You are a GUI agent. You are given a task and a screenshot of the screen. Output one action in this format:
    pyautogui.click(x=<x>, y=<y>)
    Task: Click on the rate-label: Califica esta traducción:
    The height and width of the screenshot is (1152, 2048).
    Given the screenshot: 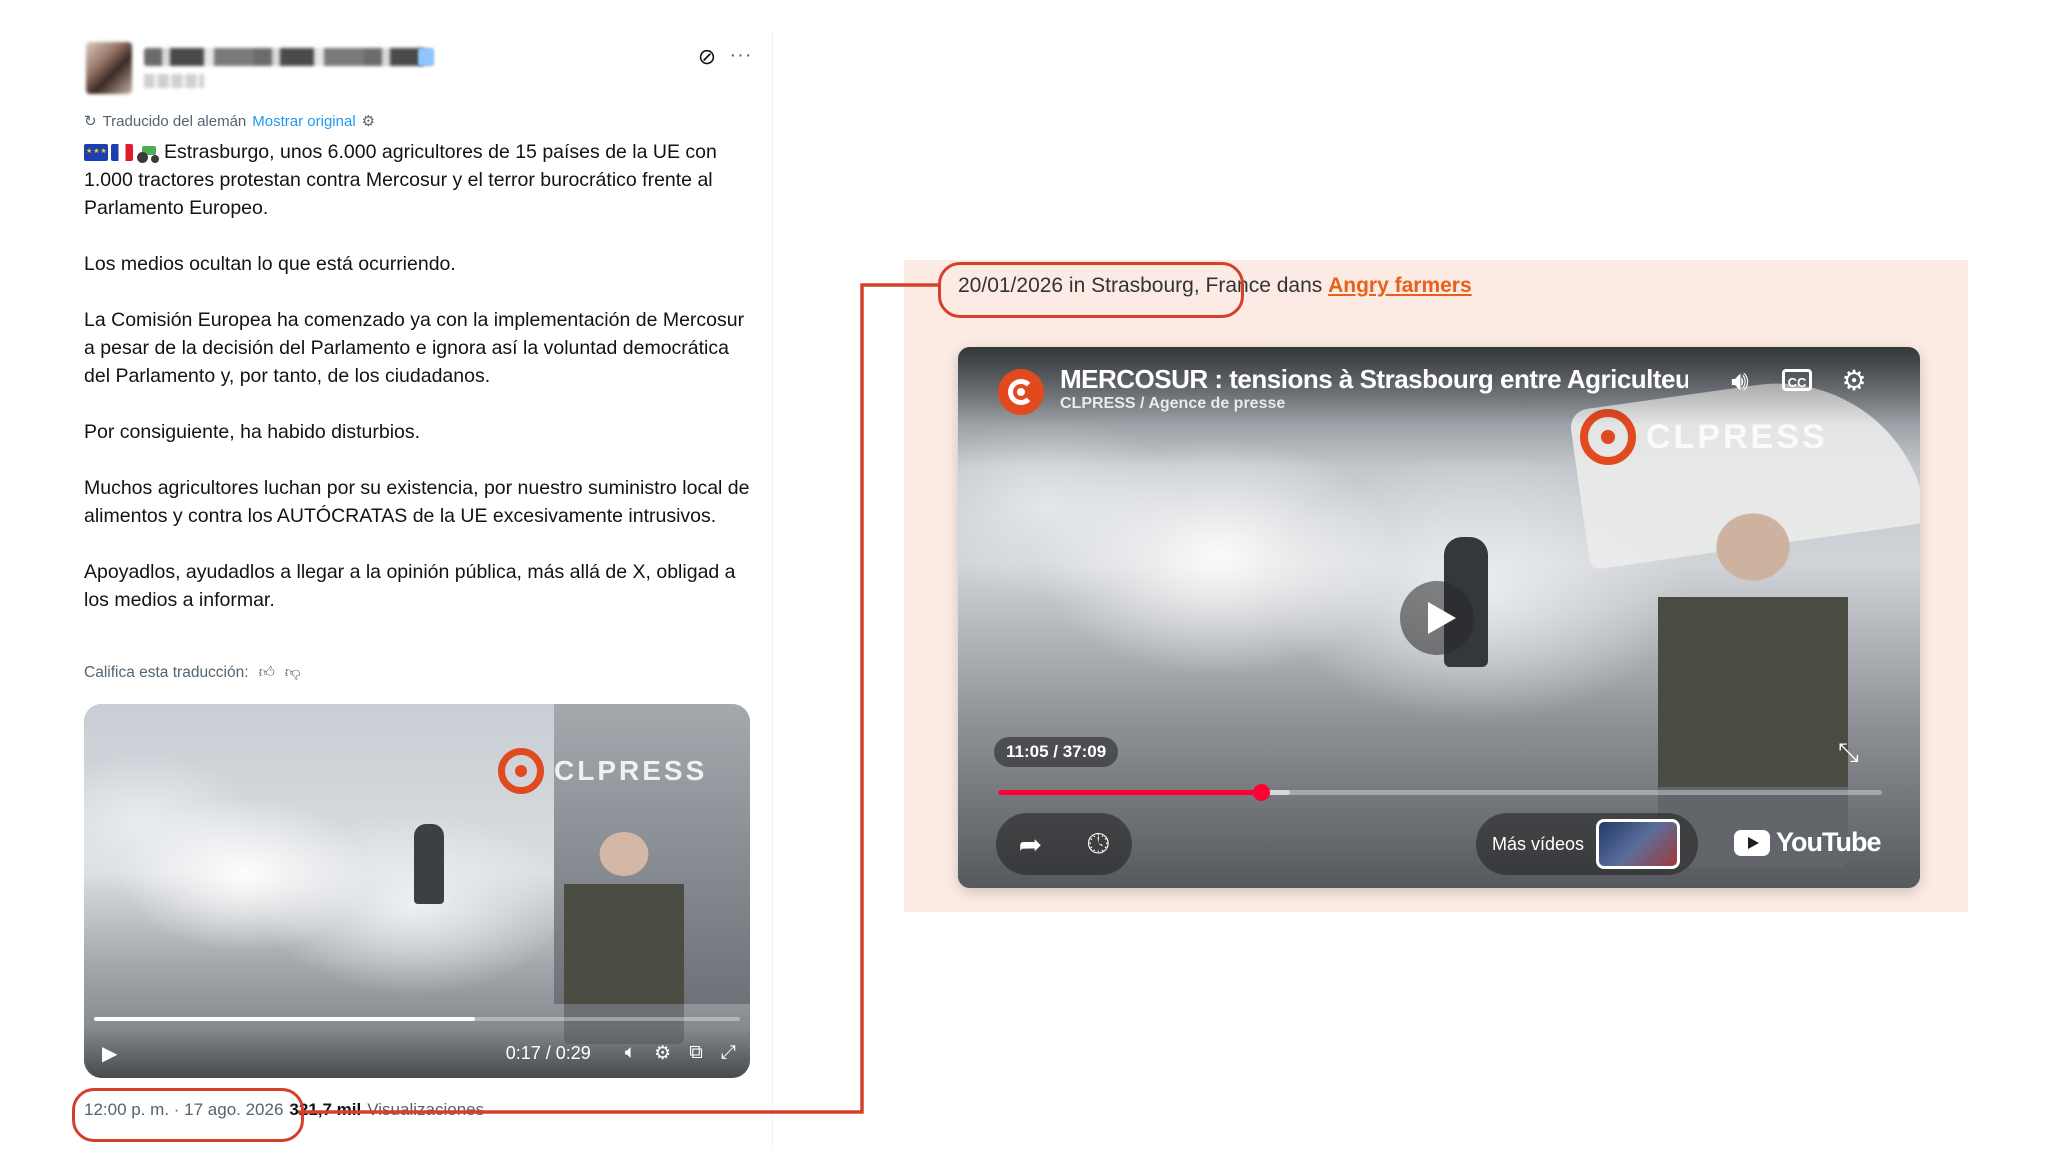 What is the action you would take?
    pyautogui.click(x=166, y=672)
    